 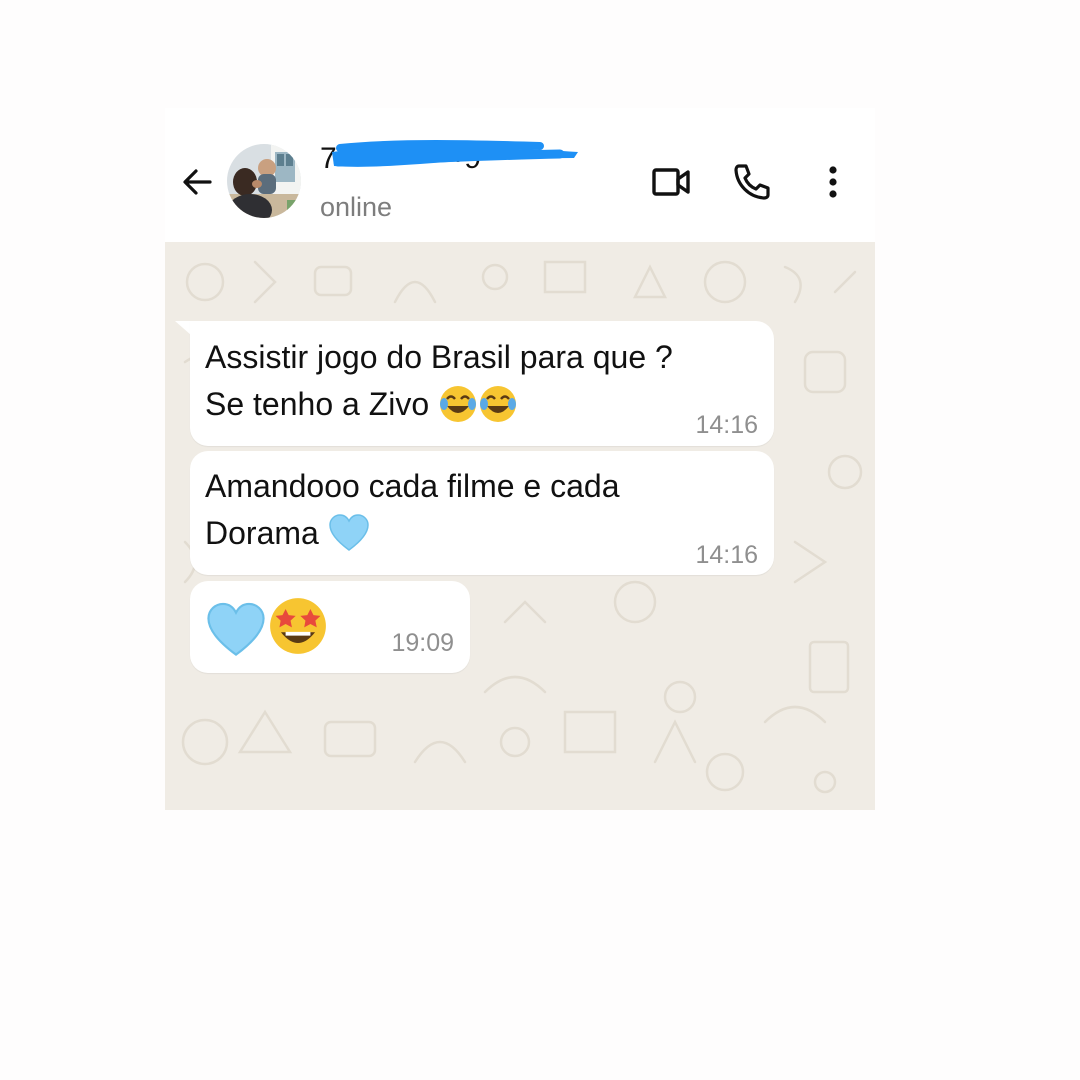 I want to click on contact-name: 7•••••••••••9, so click(x=451, y=158).